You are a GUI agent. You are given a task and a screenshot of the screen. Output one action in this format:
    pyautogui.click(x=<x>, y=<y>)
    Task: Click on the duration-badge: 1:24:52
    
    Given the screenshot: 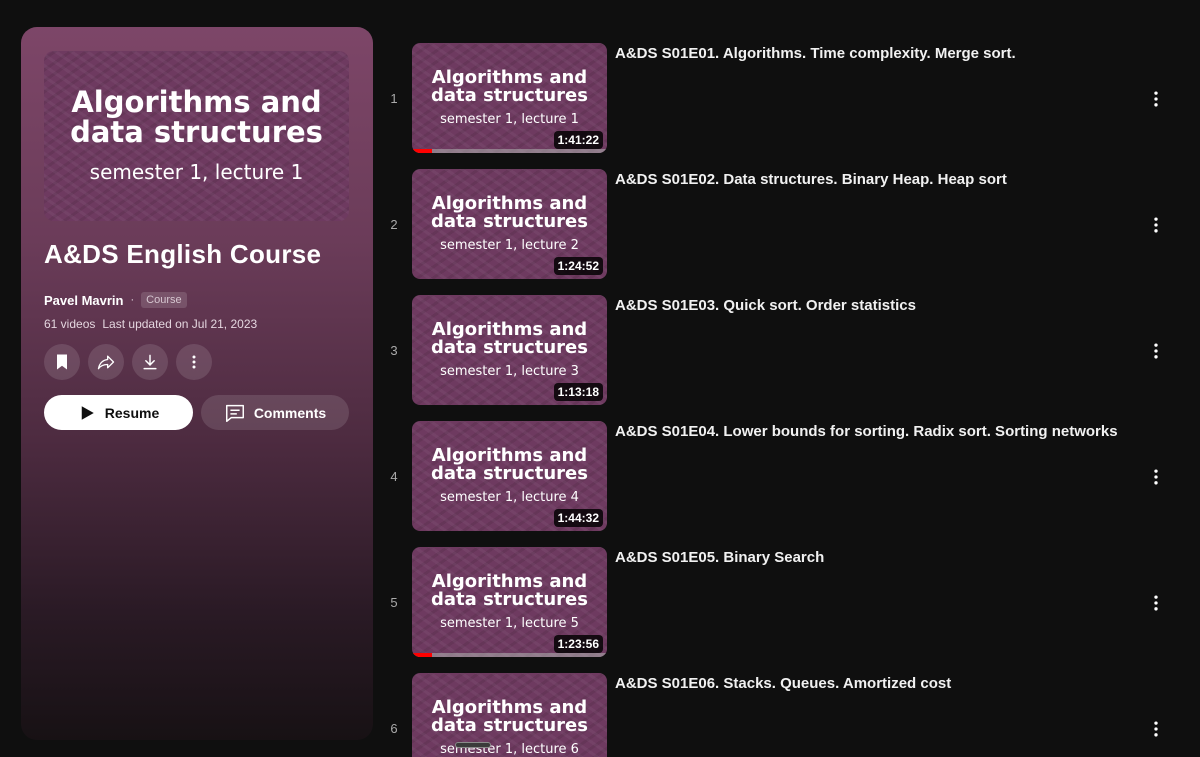 What is the action you would take?
    pyautogui.click(x=578, y=266)
    